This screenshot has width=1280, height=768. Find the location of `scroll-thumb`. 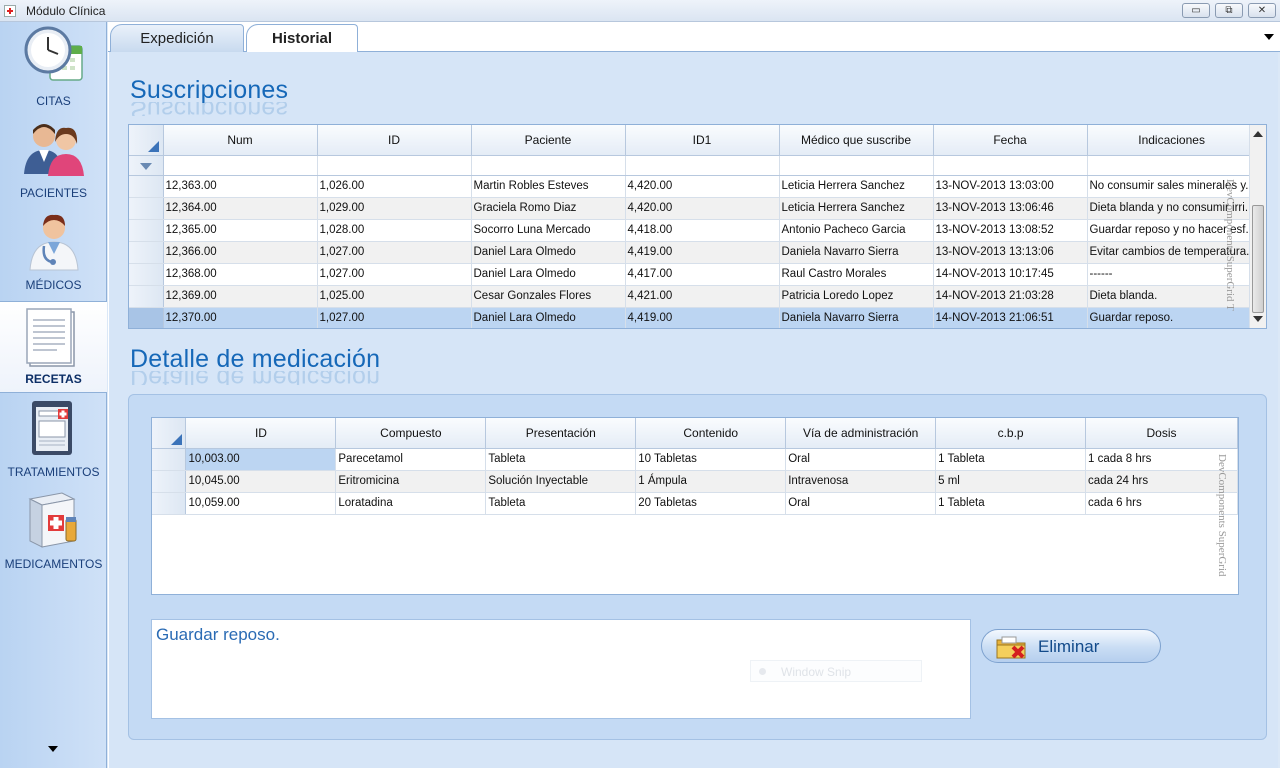

scroll-thumb is located at coordinates (1258, 259).